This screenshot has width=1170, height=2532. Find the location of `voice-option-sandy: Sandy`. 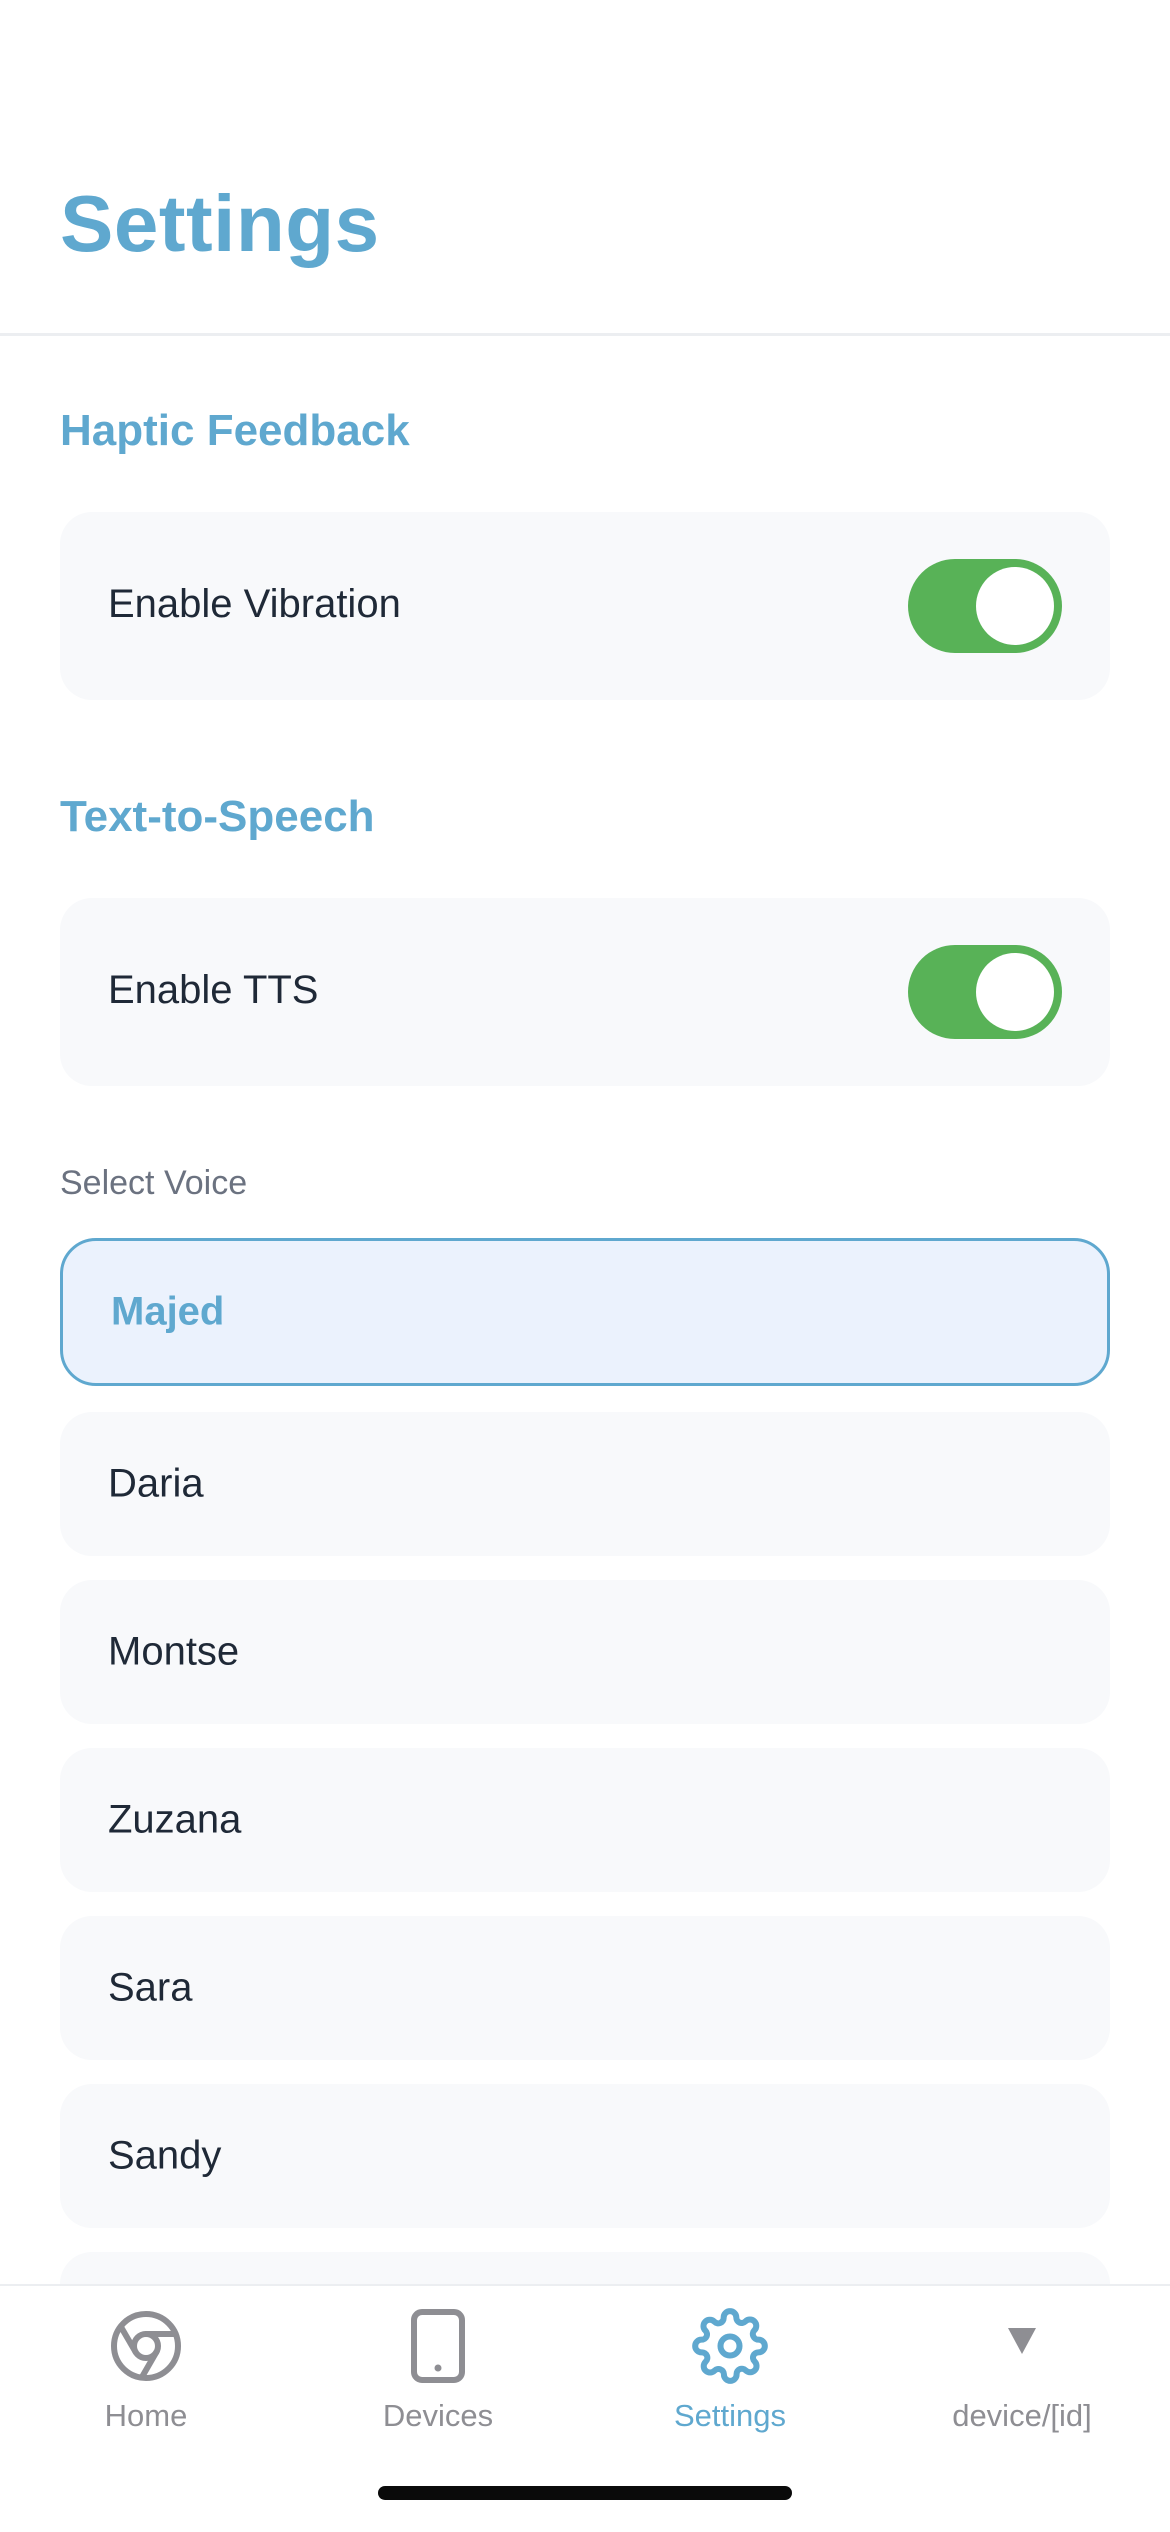

voice-option-sandy: Sandy is located at coordinates (585, 2156).